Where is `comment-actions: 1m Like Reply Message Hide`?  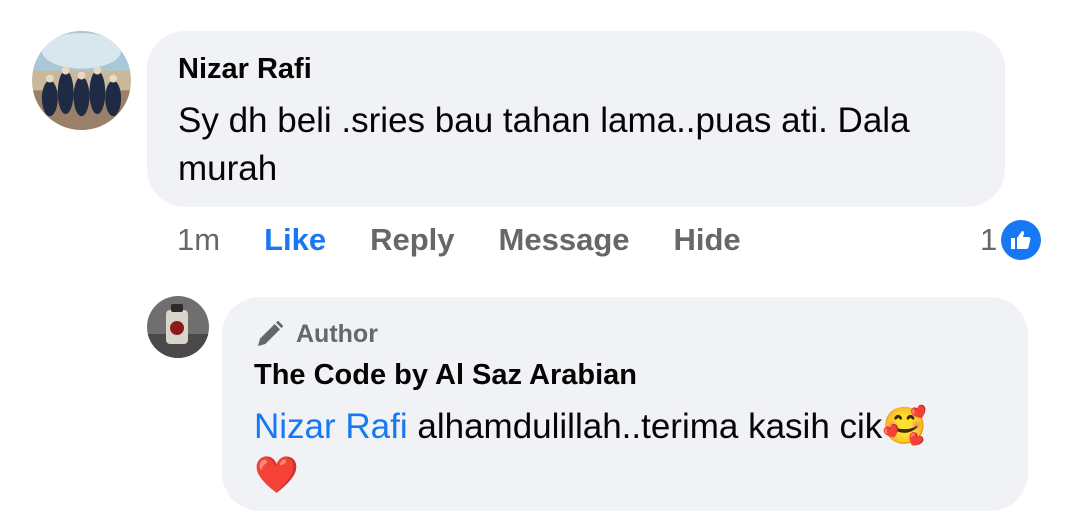
comment-actions: 1m Like Reply Message Hide is located at coordinates (481, 240).